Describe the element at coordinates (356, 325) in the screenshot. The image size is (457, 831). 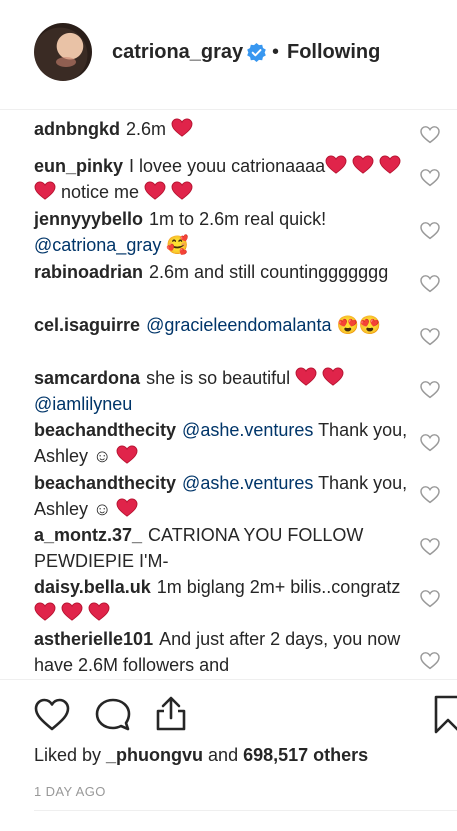
I see `comment-text: 😍😍` at that location.